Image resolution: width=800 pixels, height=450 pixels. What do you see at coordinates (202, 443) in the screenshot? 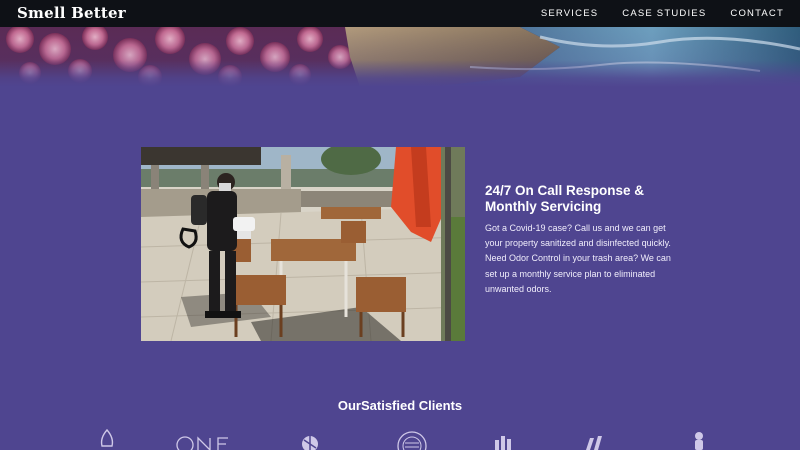
I see `client-one-logo` at bounding box center [202, 443].